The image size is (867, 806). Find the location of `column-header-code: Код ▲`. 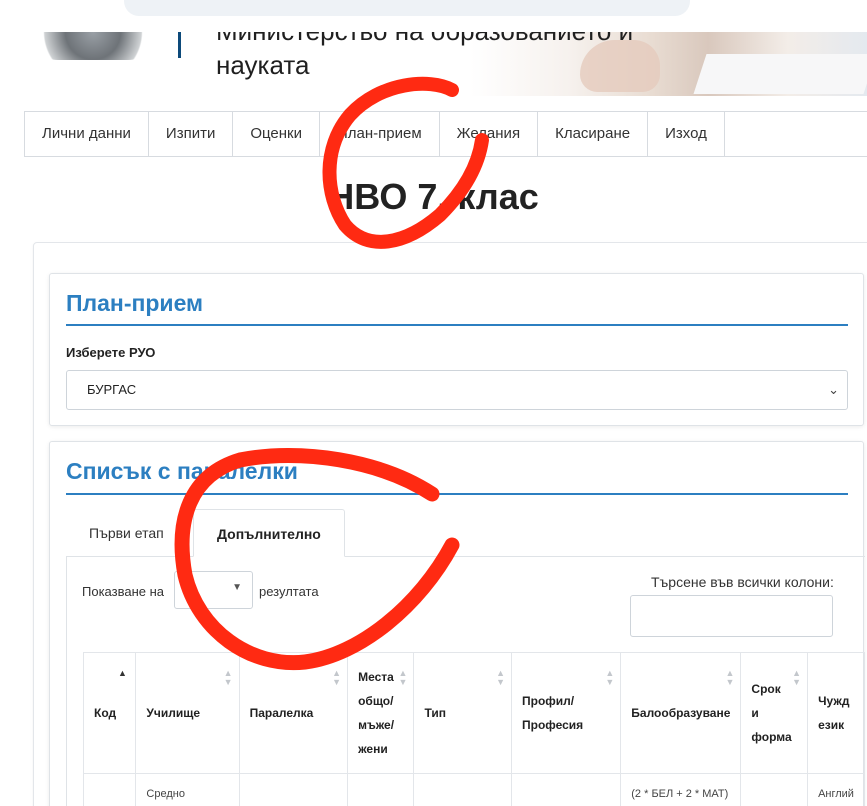

column-header-code: Код ▲ is located at coordinates (109, 713).